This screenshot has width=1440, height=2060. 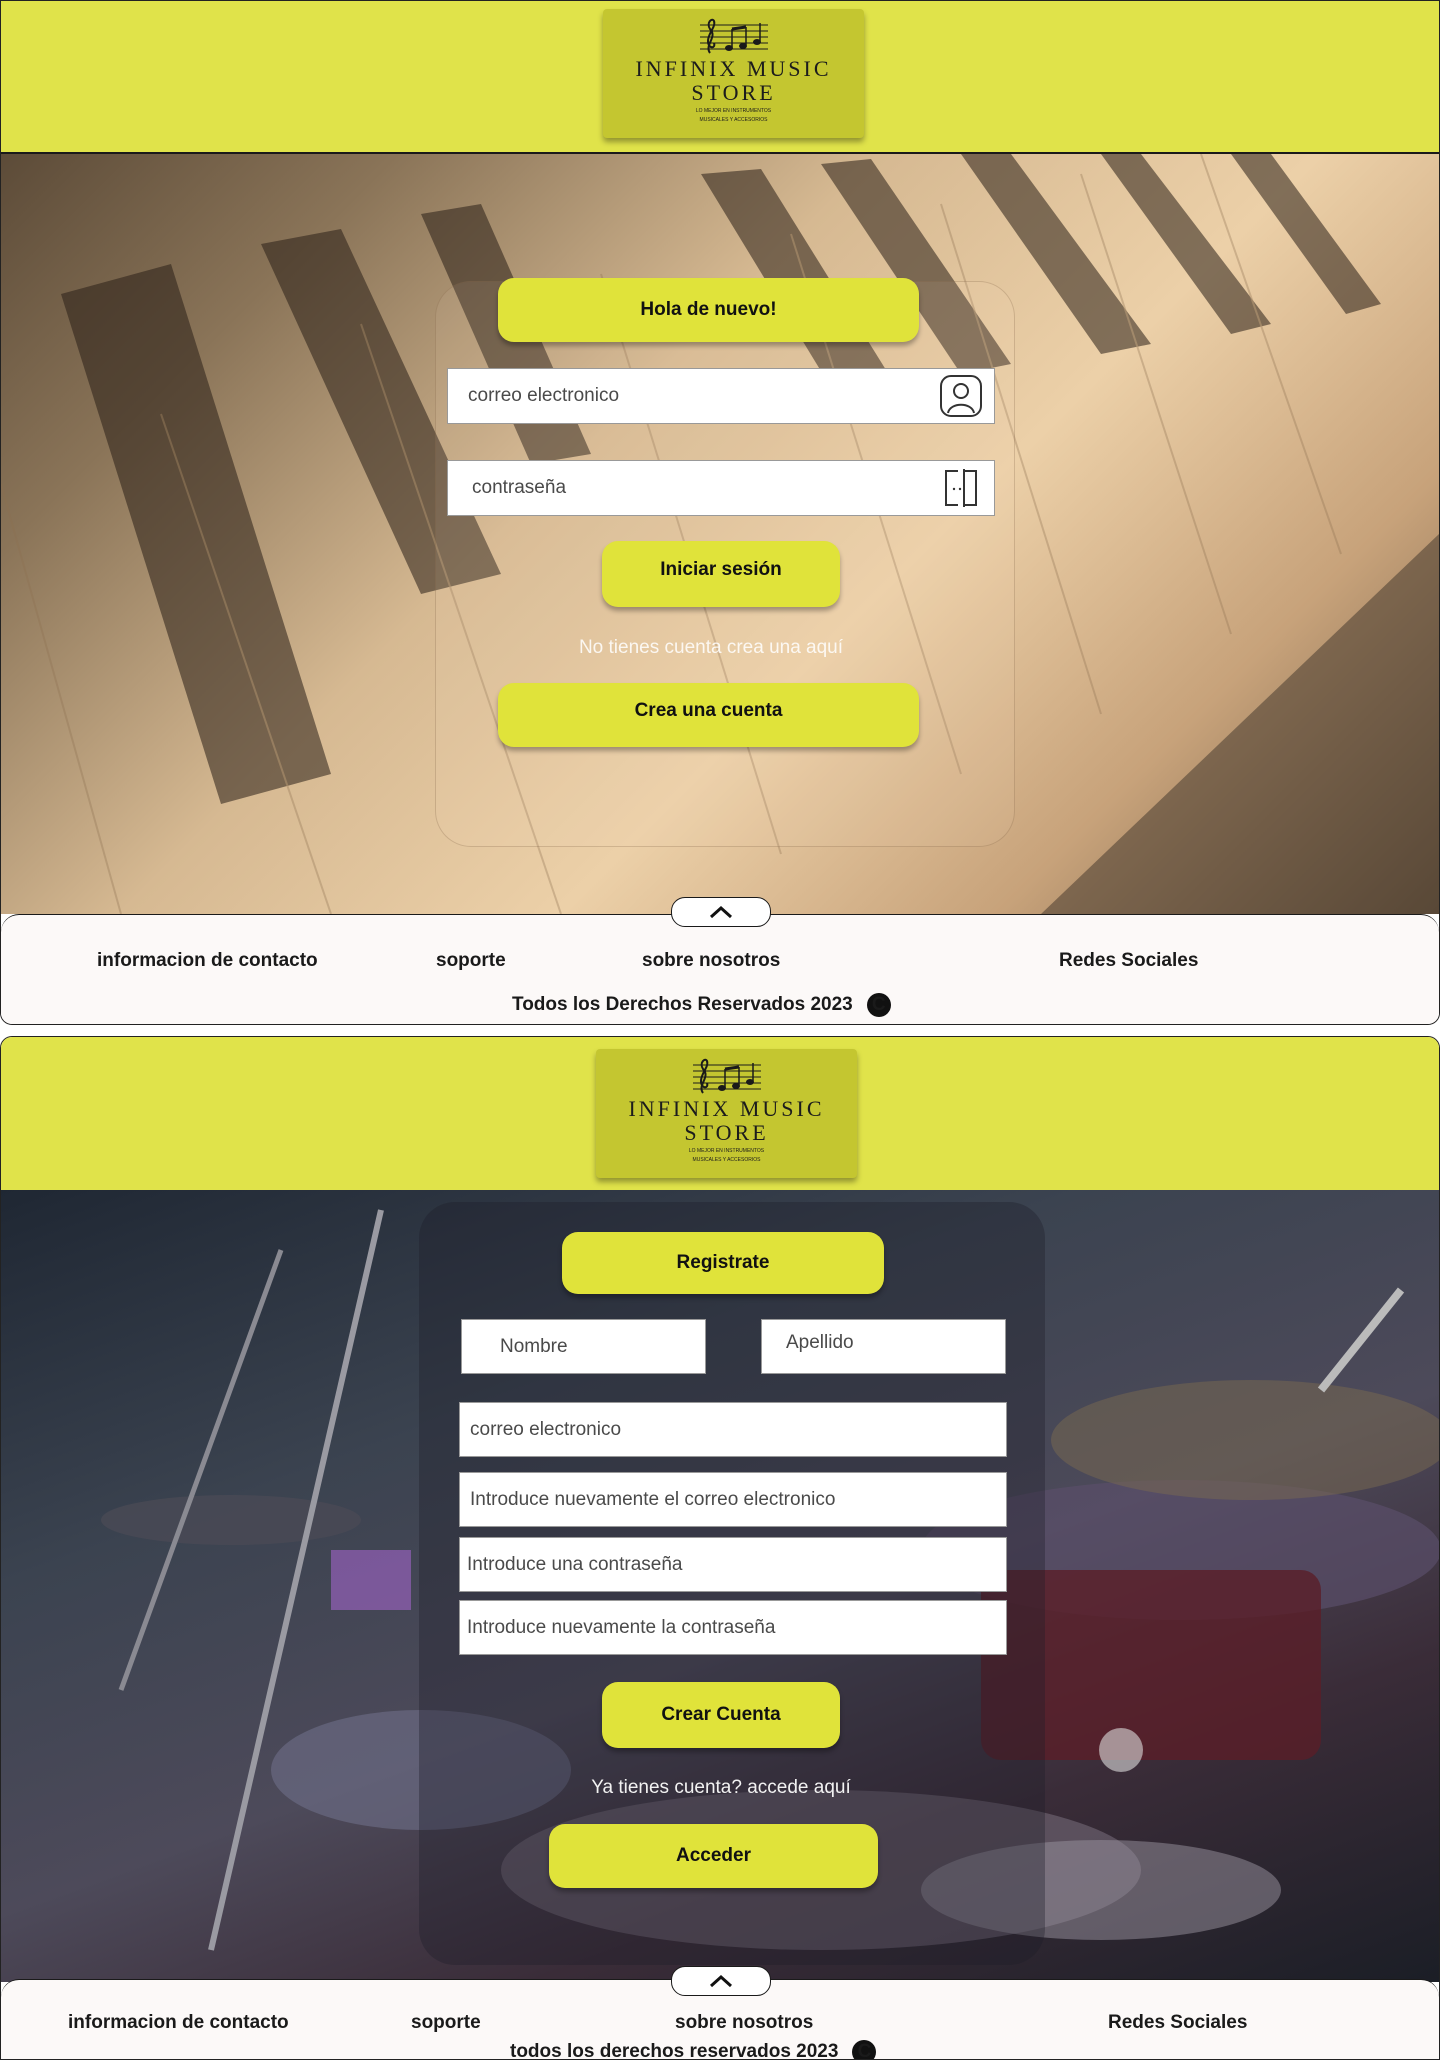 I want to click on first-name-field: Nombre, so click(x=583, y=1346).